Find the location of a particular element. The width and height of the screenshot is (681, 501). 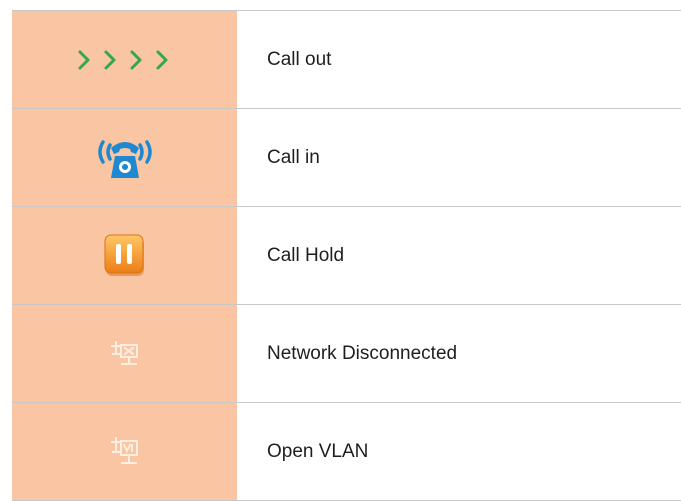

pause-icon is located at coordinates (125, 256).